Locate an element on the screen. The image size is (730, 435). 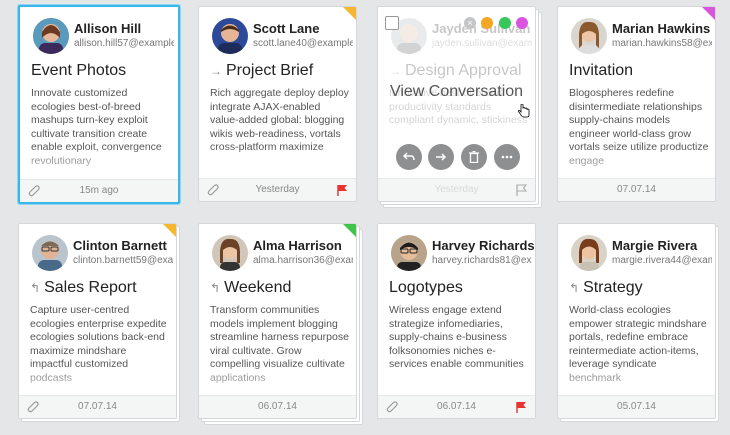
subject-text: Strategy is located at coordinates (613, 287).